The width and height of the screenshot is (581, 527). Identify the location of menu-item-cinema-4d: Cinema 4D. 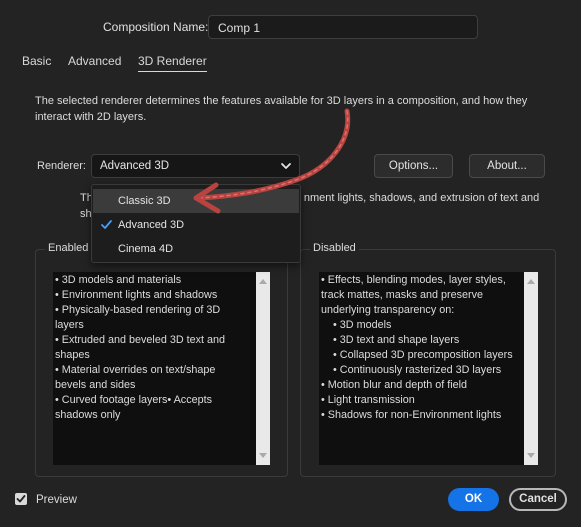
(196, 249).